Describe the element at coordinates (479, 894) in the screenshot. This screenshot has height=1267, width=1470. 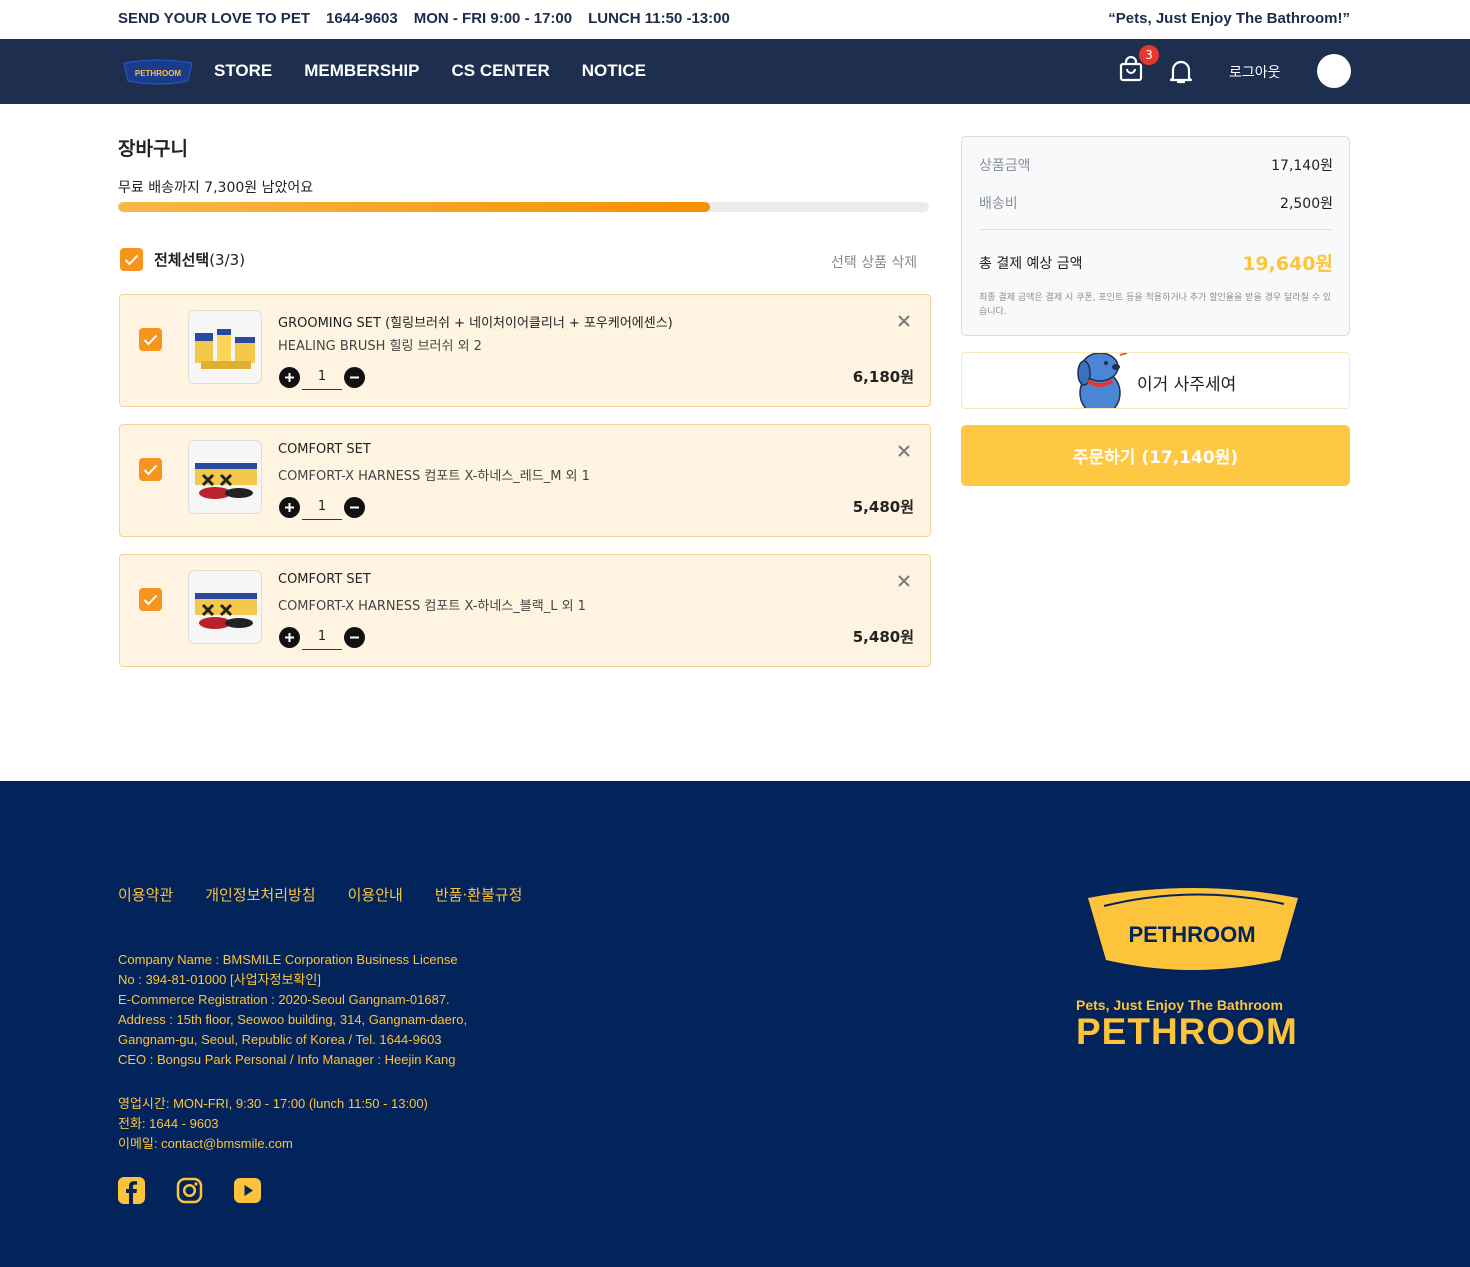
I see `footer-link-refund: 반품·환불규정` at that location.